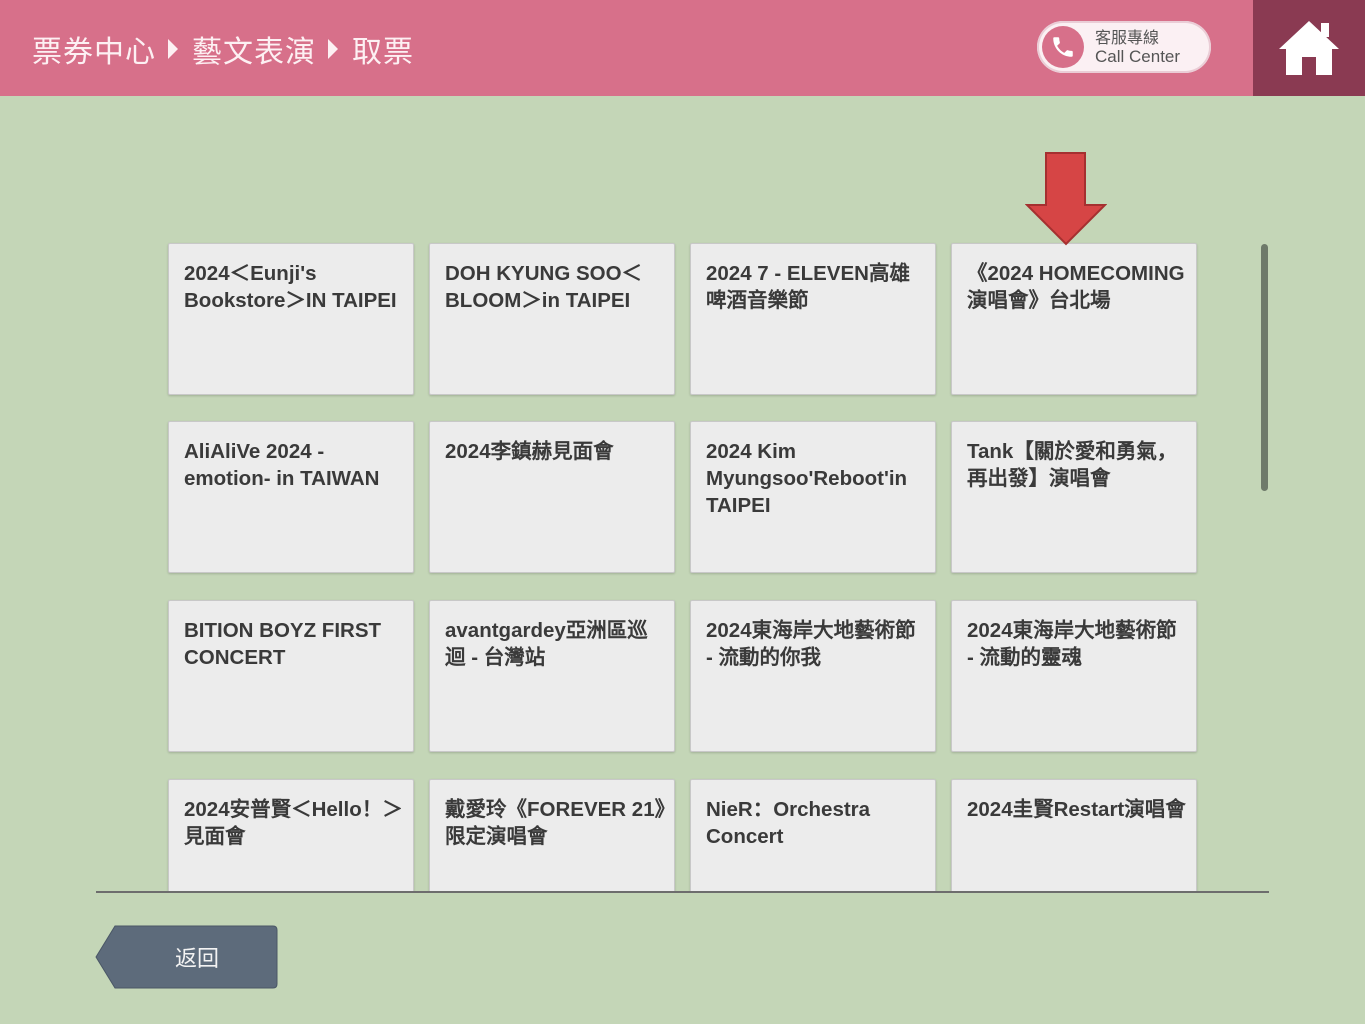 This screenshot has height=1024, width=1365. I want to click on event-card: 2024東海岸大地藝術節 - 流動的靈魂, so click(1074, 676).